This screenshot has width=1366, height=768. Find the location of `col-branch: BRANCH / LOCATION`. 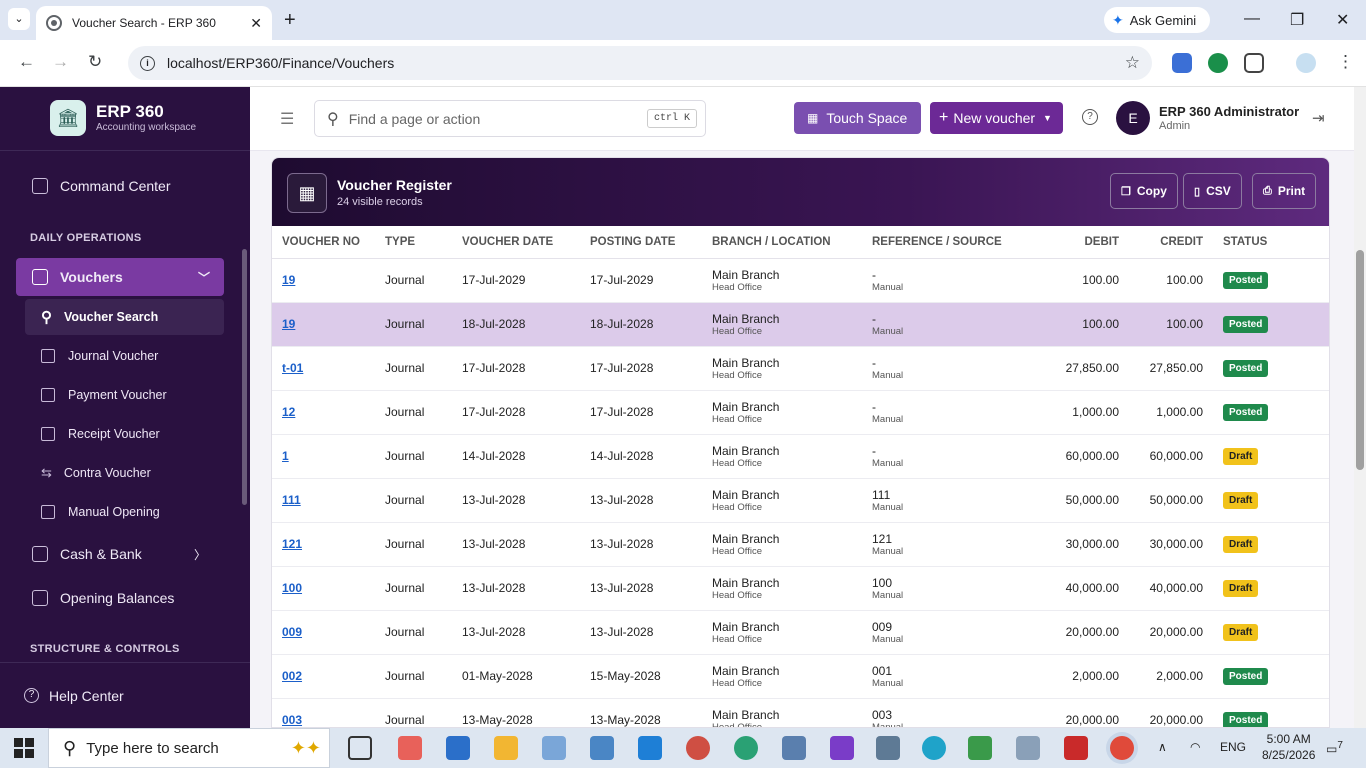

col-branch: BRANCH / LOCATION is located at coordinates (792, 242).